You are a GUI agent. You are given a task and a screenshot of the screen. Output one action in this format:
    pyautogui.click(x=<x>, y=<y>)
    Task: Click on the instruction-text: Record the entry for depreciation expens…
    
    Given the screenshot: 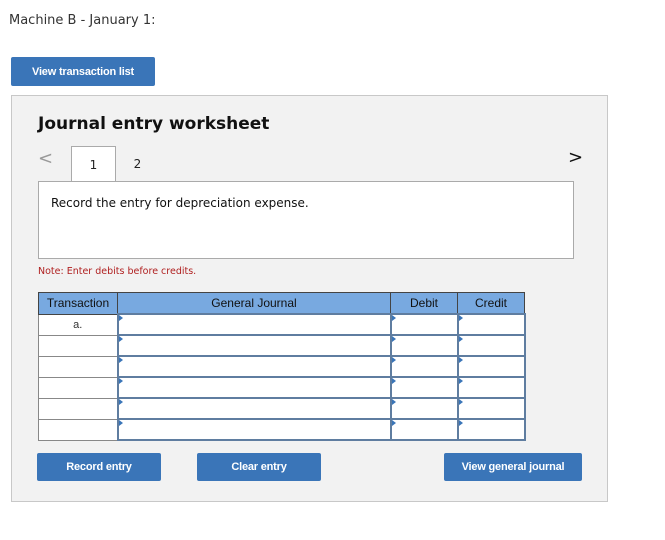 What is the action you would take?
    pyautogui.click(x=180, y=203)
    